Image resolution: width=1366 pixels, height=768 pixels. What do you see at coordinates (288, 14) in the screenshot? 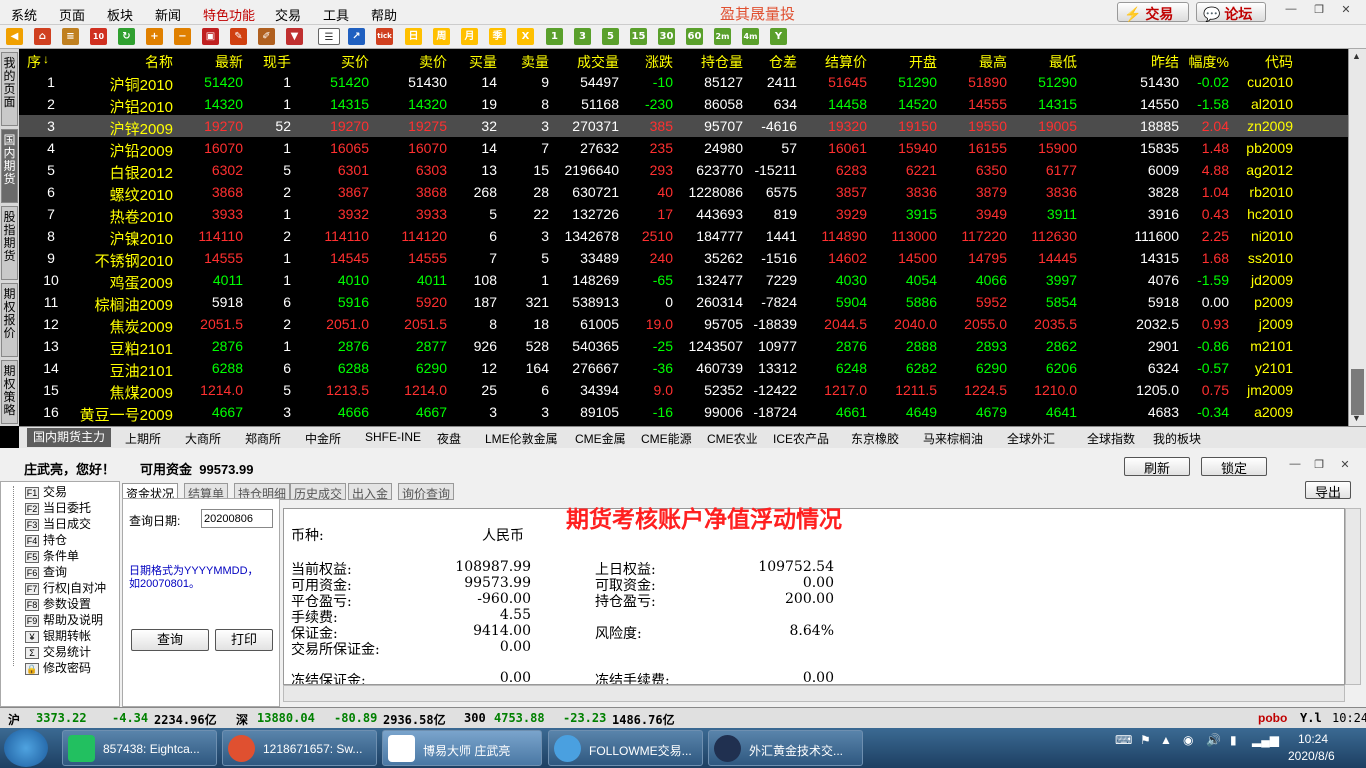
I see `menu-trade: 交易` at bounding box center [288, 14].